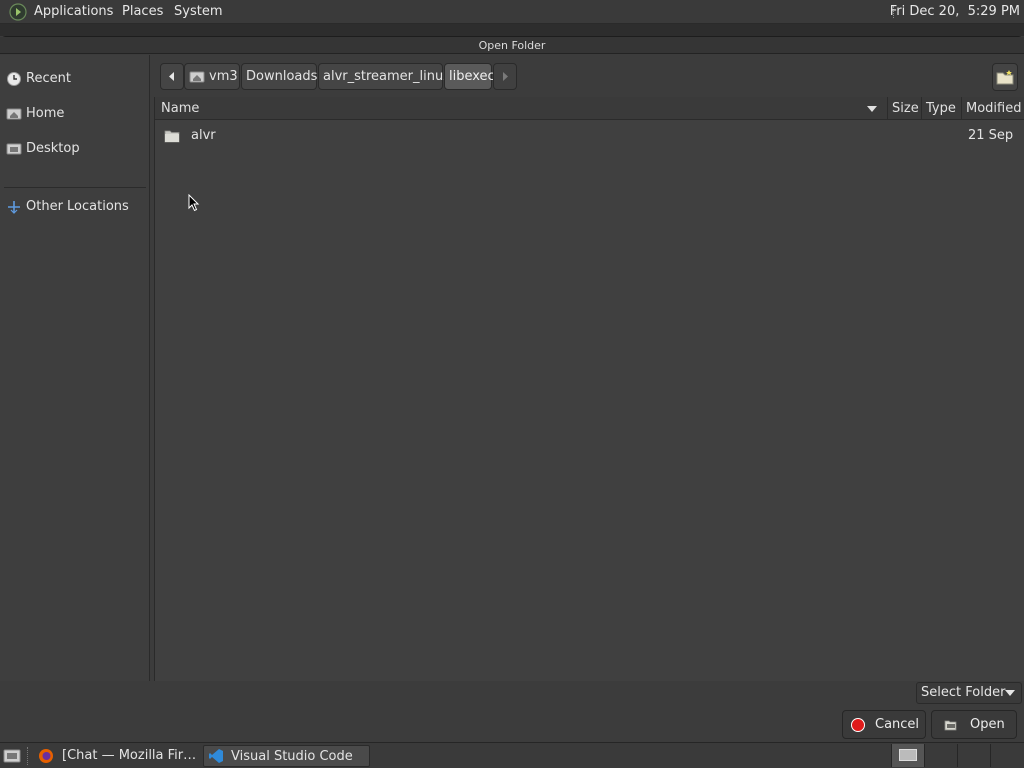 The width and height of the screenshot is (1024, 768). What do you see at coordinates (180, 108) in the screenshot?
I see `column-name-label: Name` at bounding box center [180, 108].